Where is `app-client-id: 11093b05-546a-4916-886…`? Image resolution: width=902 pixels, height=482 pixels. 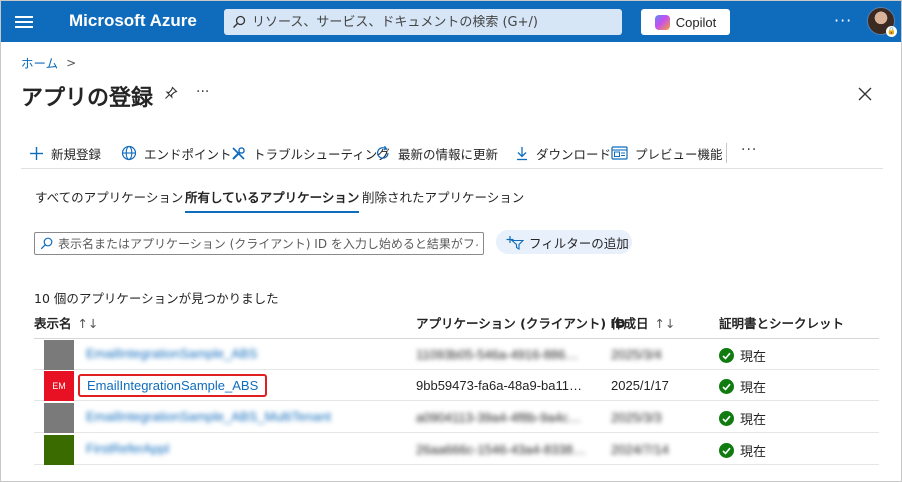
app-client-id: 11093b05-546a-4916-886… is located at coordinates (497, 354).